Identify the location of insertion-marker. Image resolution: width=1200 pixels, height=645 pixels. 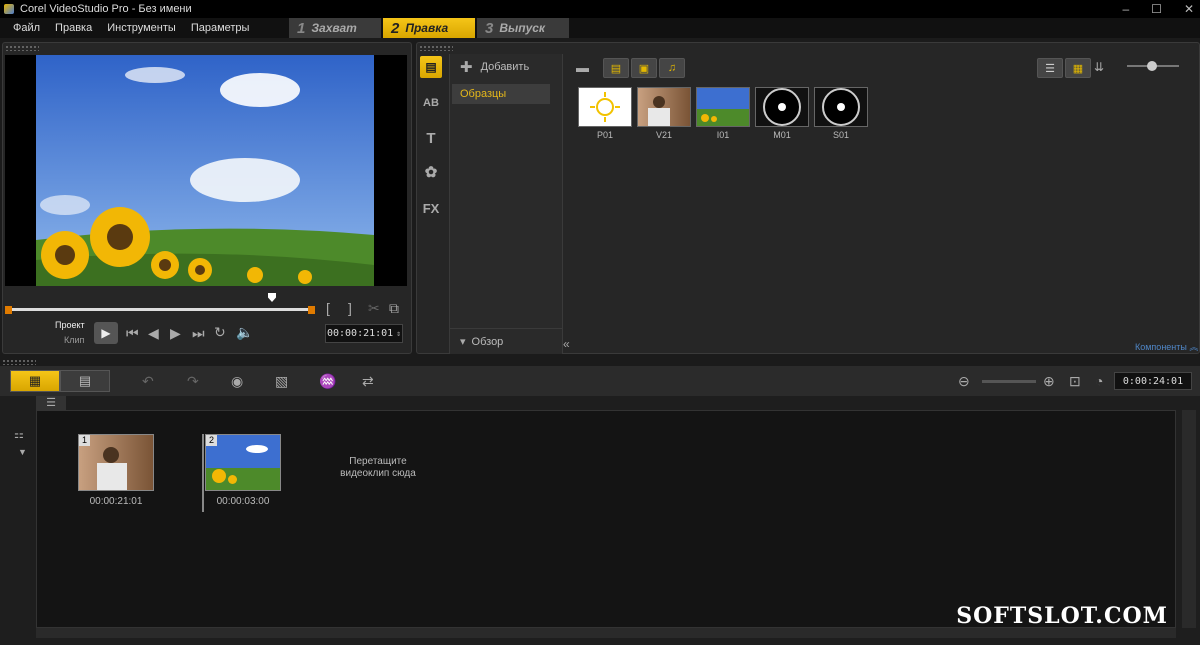
(203, 473).